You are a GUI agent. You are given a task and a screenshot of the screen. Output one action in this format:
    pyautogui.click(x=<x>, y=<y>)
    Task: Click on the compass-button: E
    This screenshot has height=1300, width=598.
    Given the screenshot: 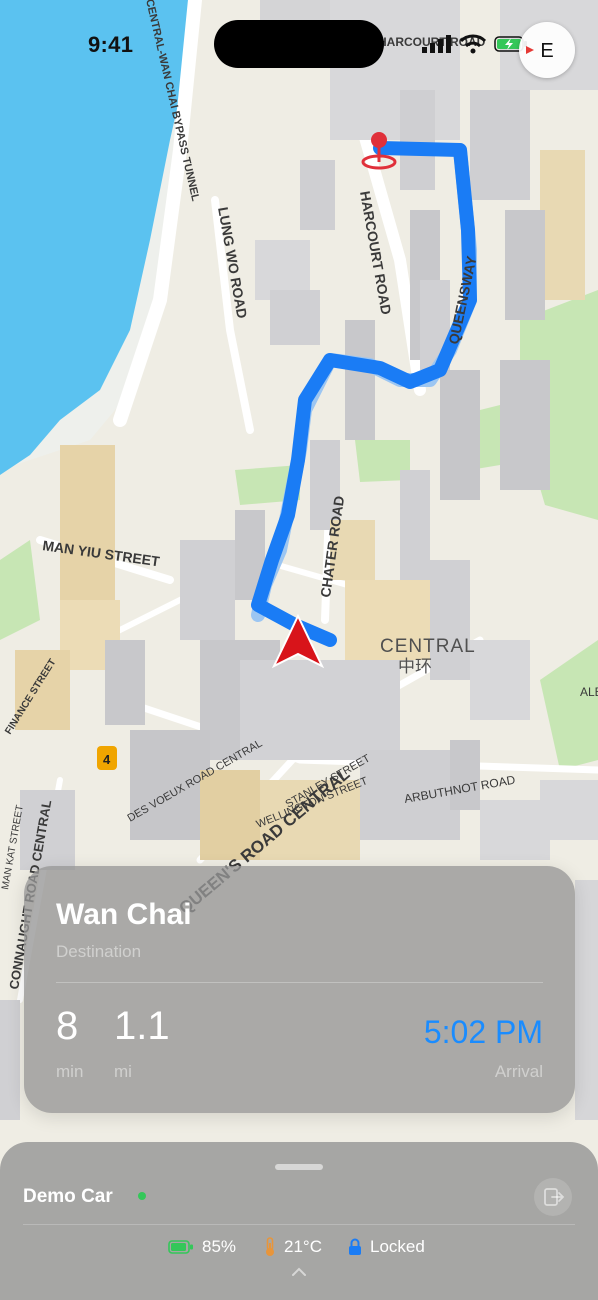 What is the action you would take?
    pyautogui.click(x=547, y=50)
    